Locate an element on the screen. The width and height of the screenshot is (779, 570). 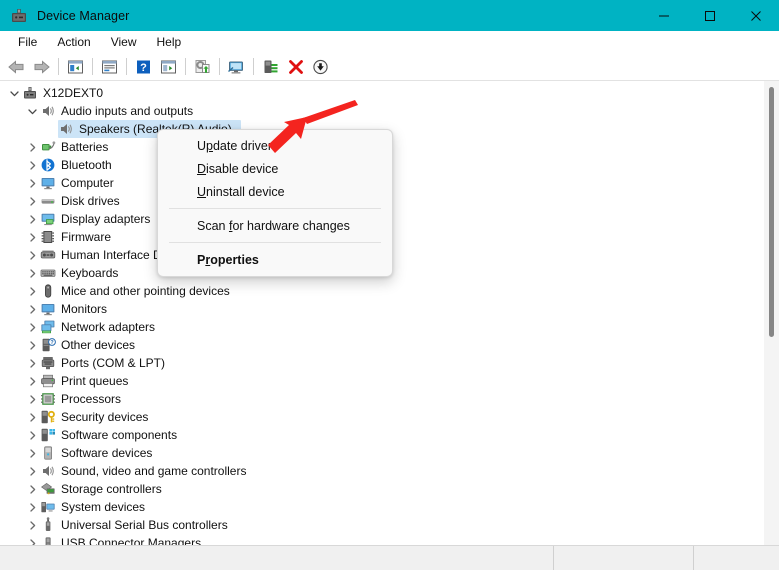
tree-item-content: Network adapters is located at coordinates (99, 327).